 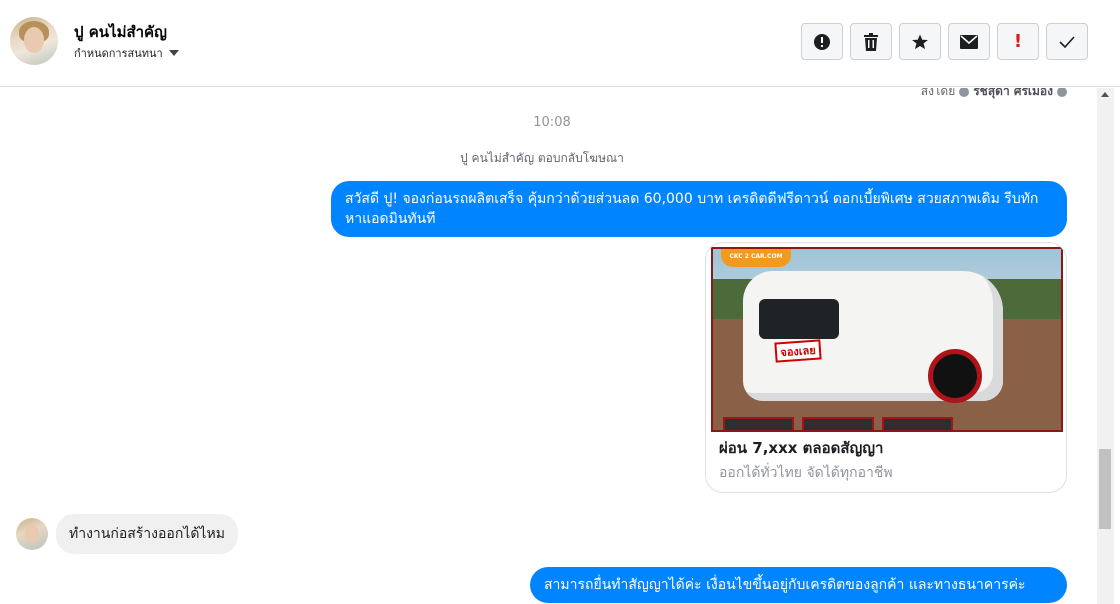 I want to click on message-bubble-incoming: ทำงานก่อสร้างออกได้ไหม, so click(x=147, y=534).